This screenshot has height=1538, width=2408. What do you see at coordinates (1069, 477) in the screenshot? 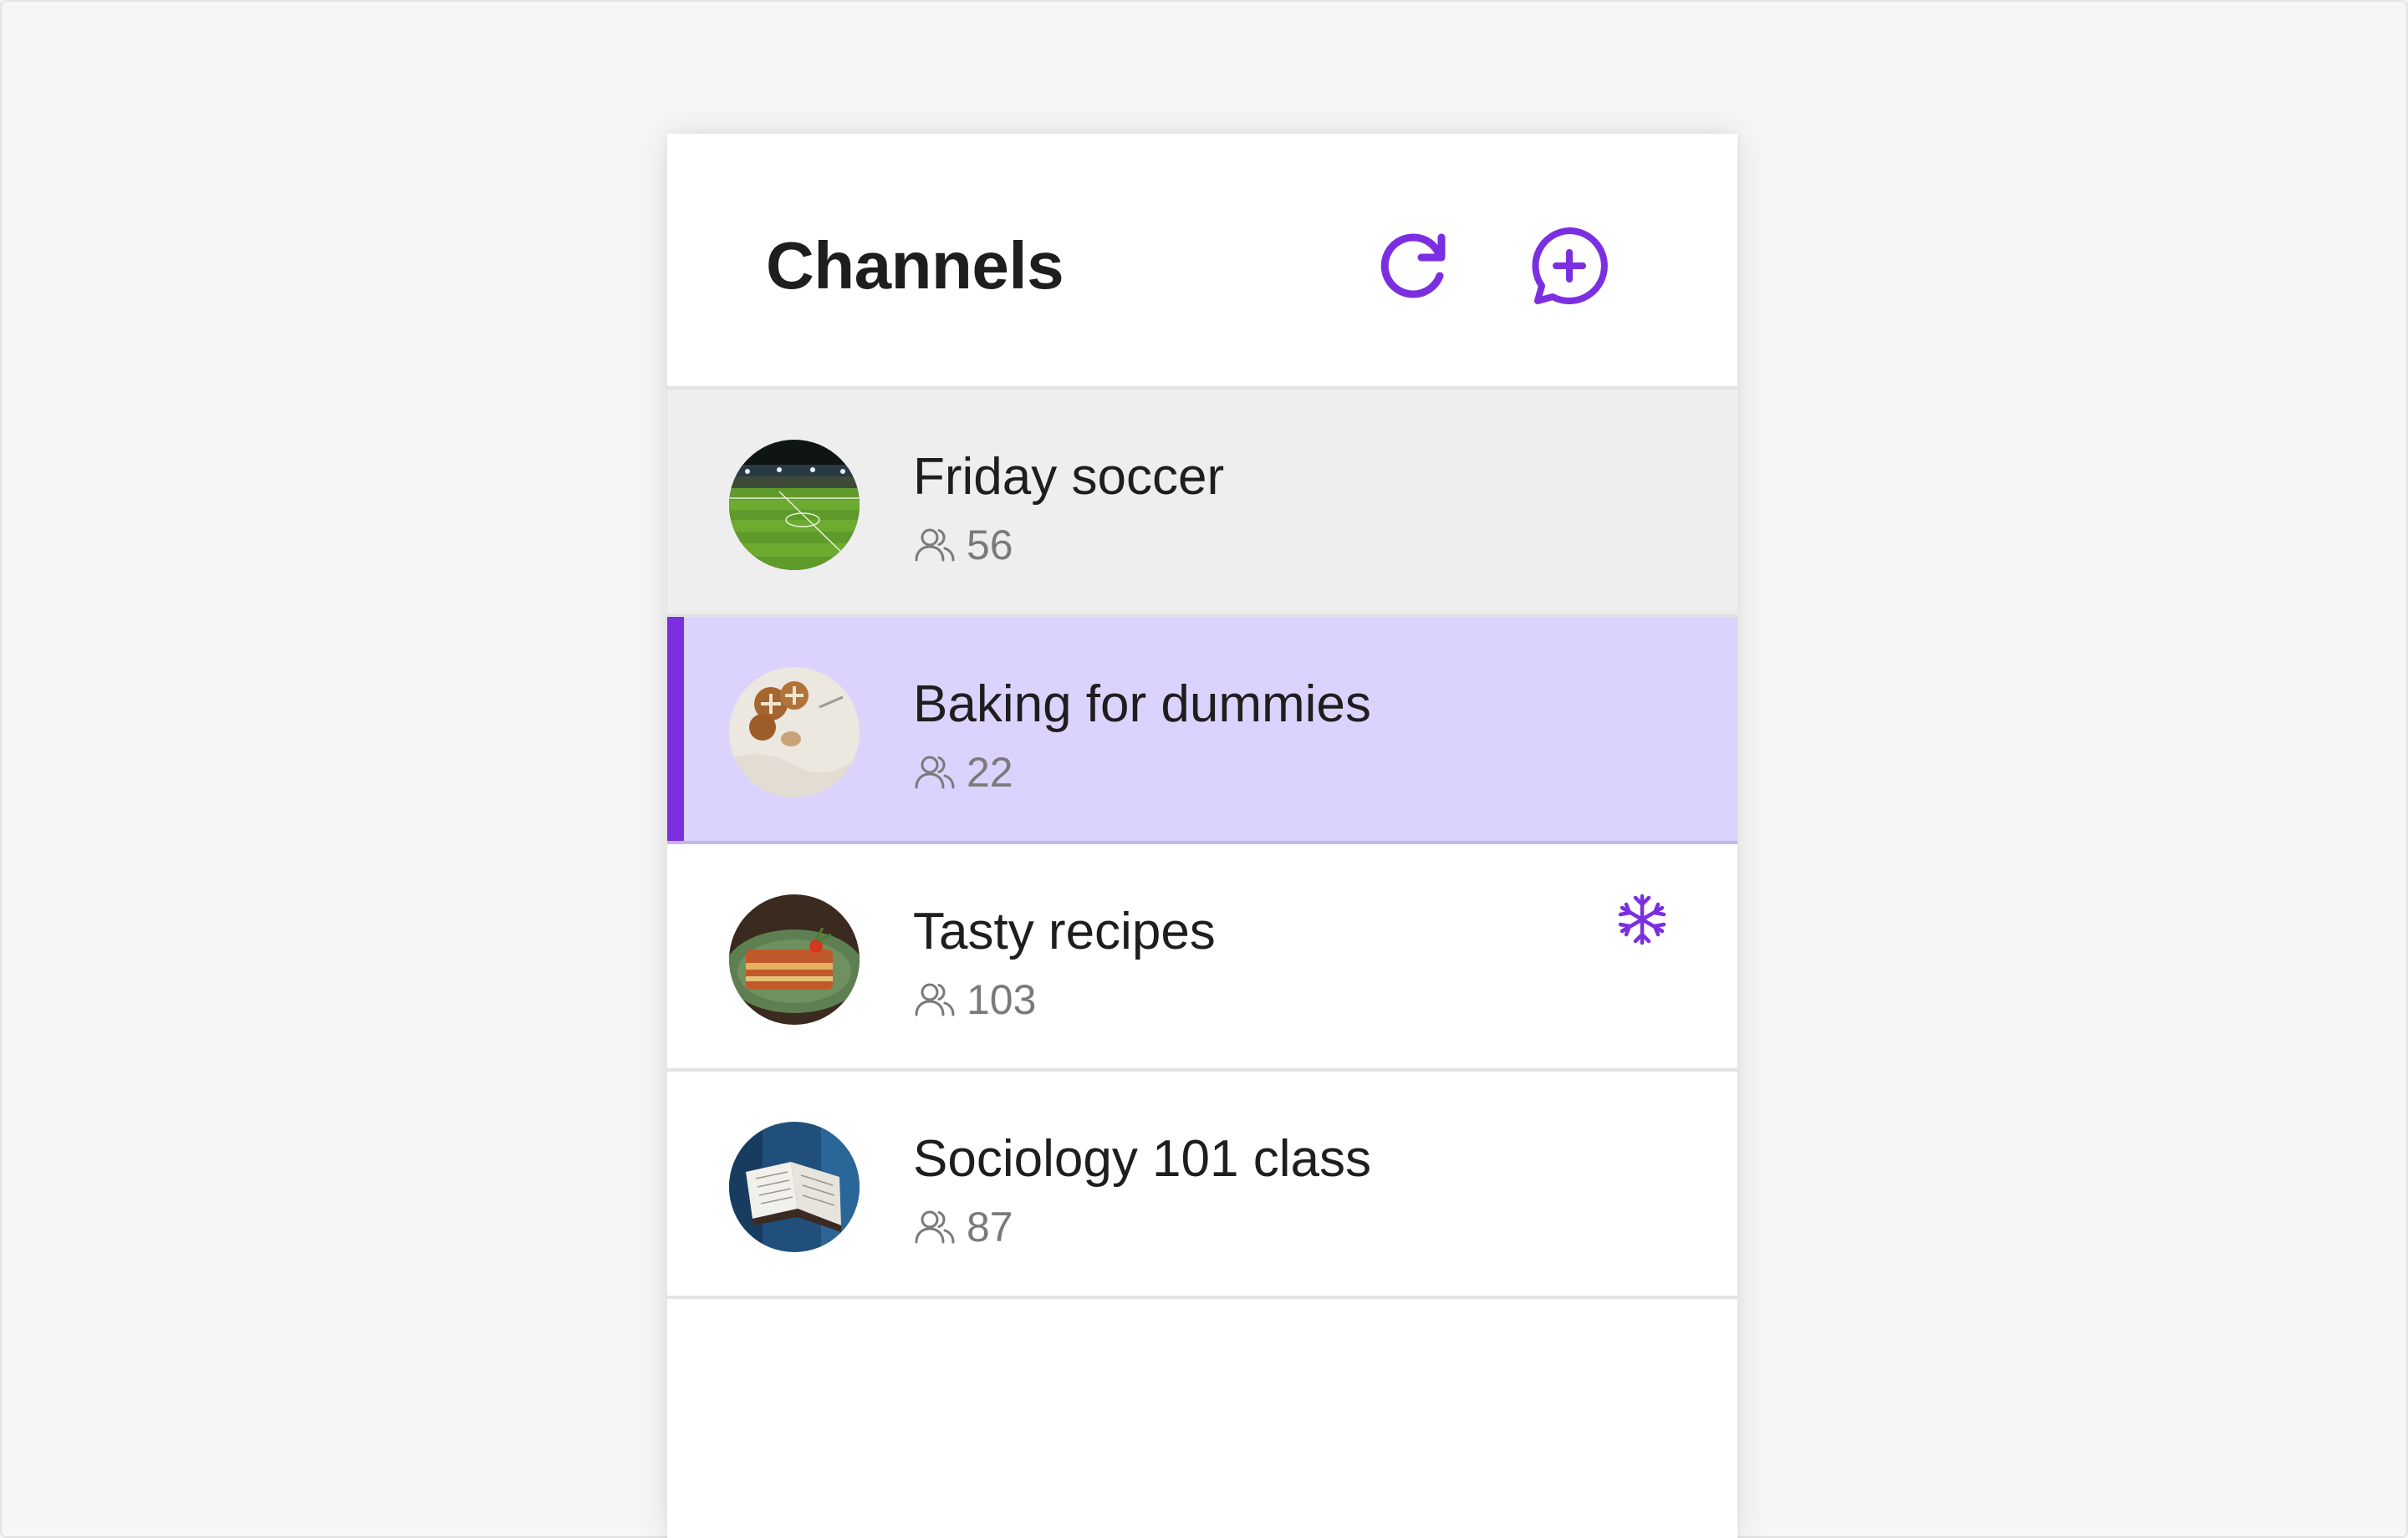
I see `channel-name: Friday soccer` at bounding box center [1069, 477].